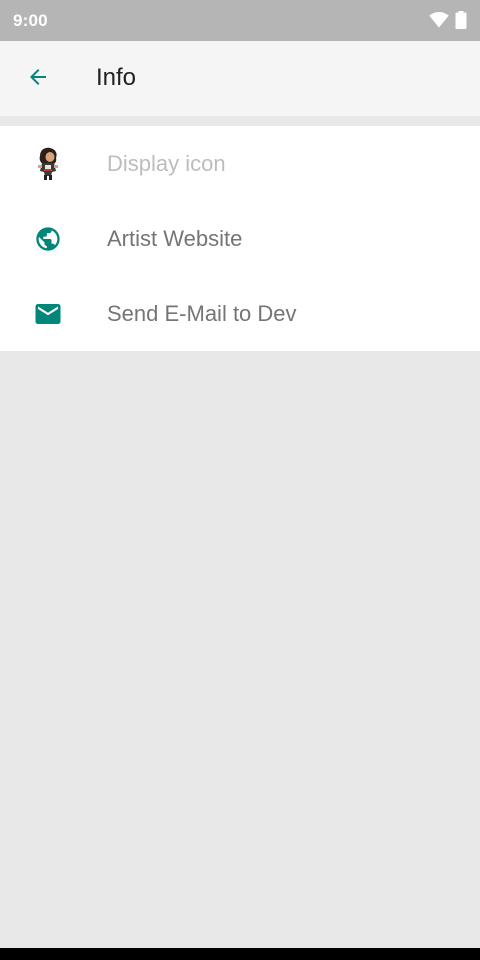 This screenshot has width=480, height=960. I want to click on status-bar: 9:00, so click(240, 20).